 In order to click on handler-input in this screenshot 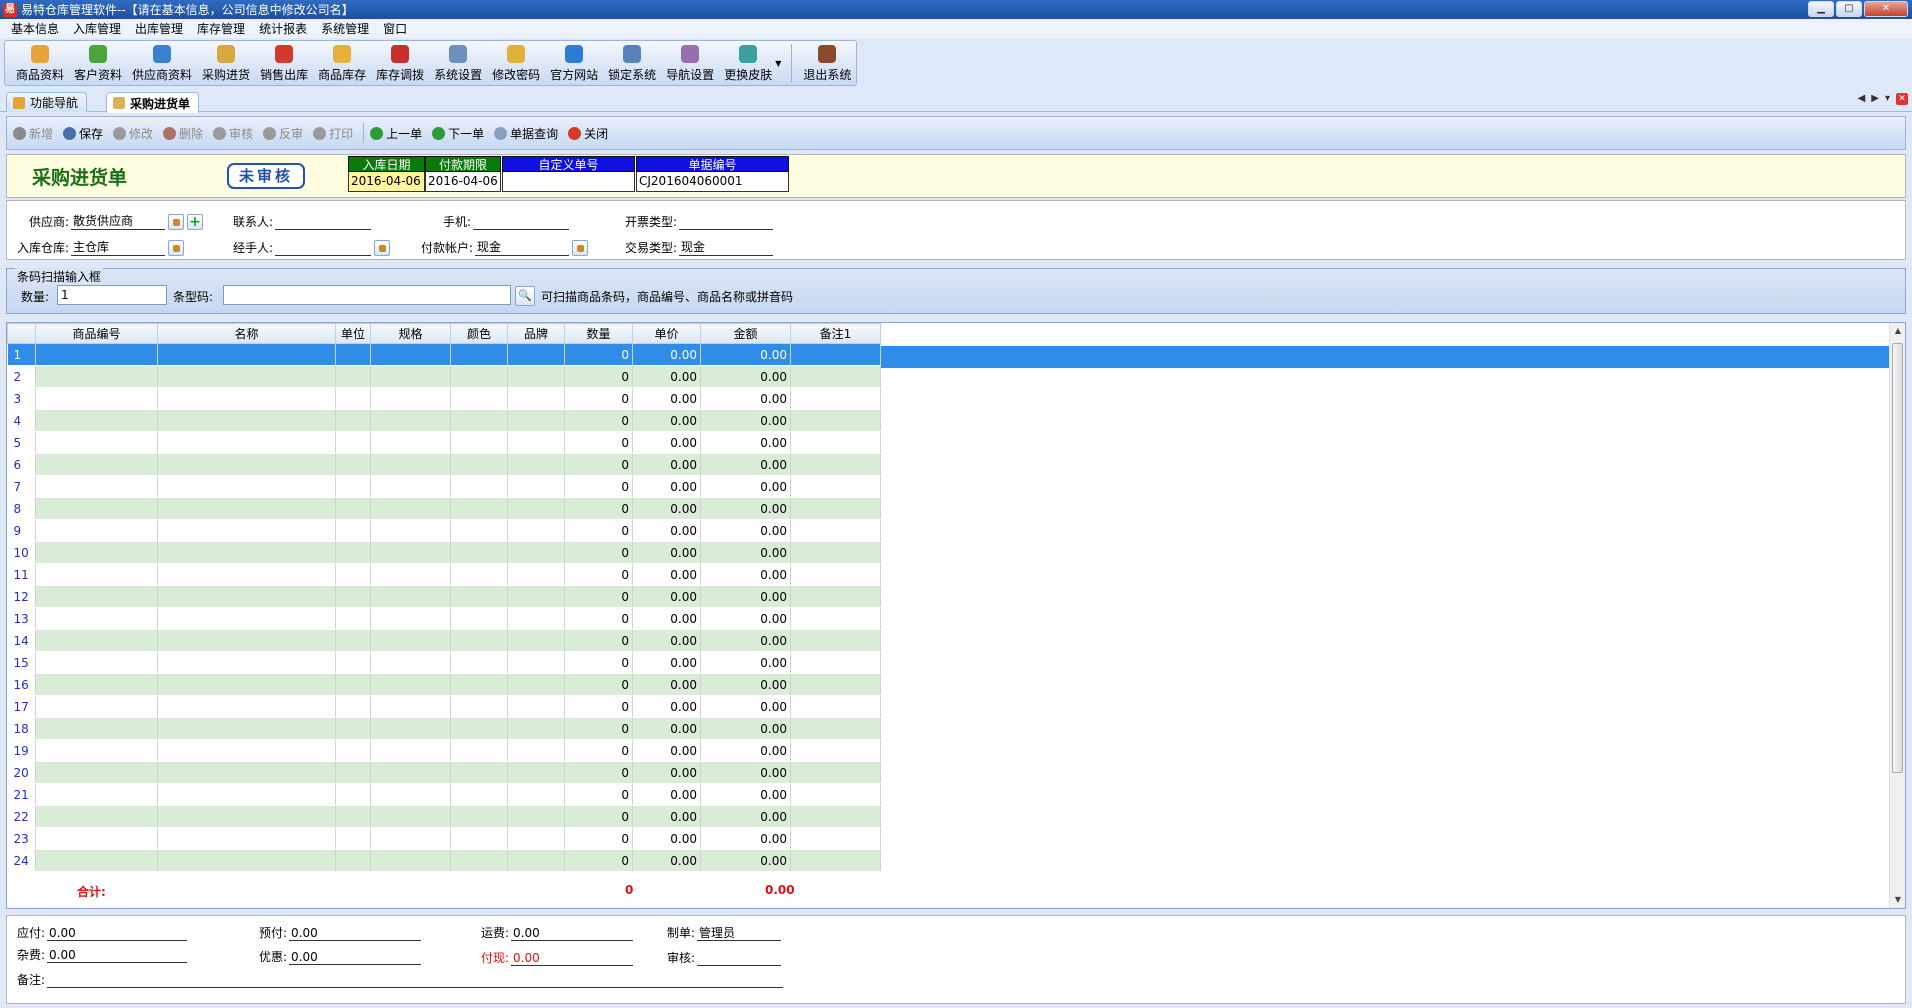, I will do `click(323, 248)`.